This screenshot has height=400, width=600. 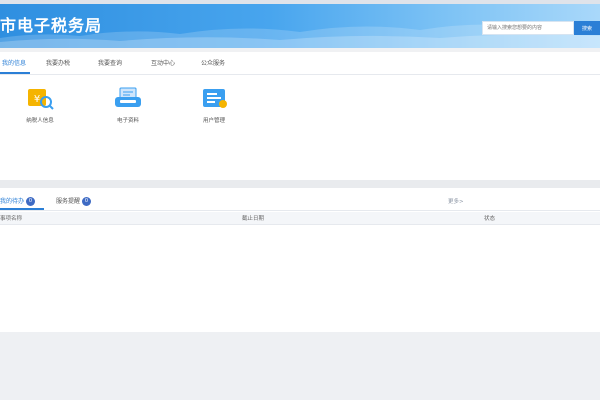 I want to click on divider, so click(x=300, y=210).